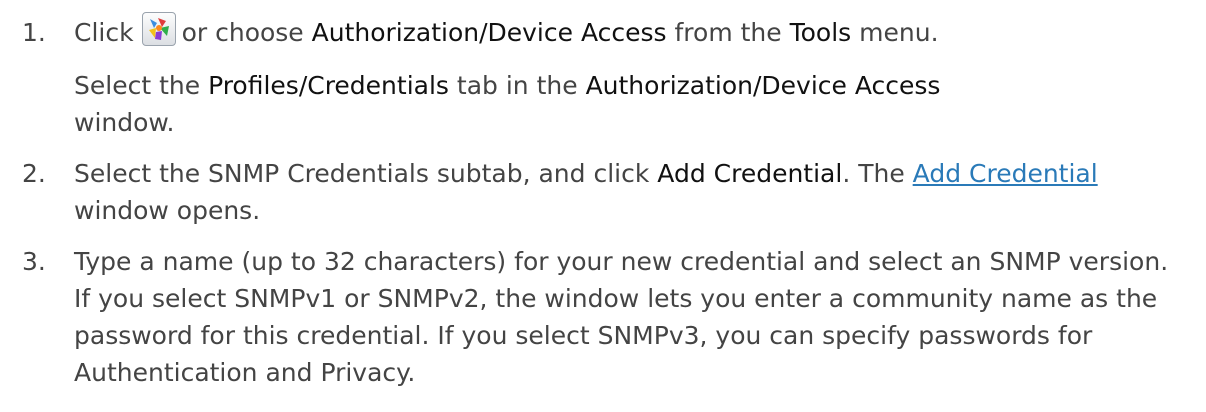 Image resolution: width=1206 pixels, height=412 pixels. What do you see at coordinates (124, 122) in the screenshot?
I see `text: window.` at bounding box center [124, 122].